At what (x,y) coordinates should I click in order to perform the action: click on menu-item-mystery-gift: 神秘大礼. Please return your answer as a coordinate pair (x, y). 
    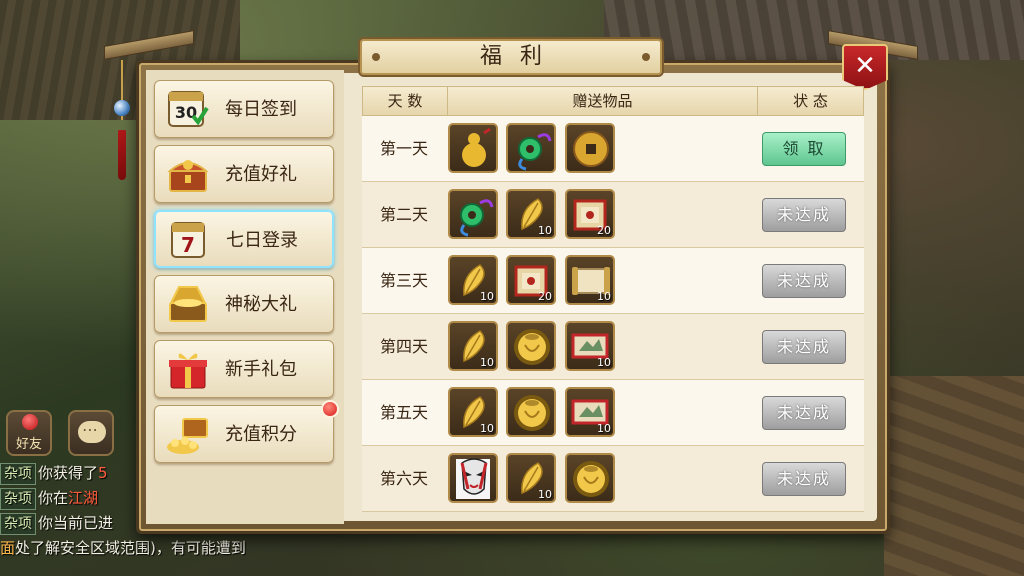
    Looking at the image, I should click on (244, 304).